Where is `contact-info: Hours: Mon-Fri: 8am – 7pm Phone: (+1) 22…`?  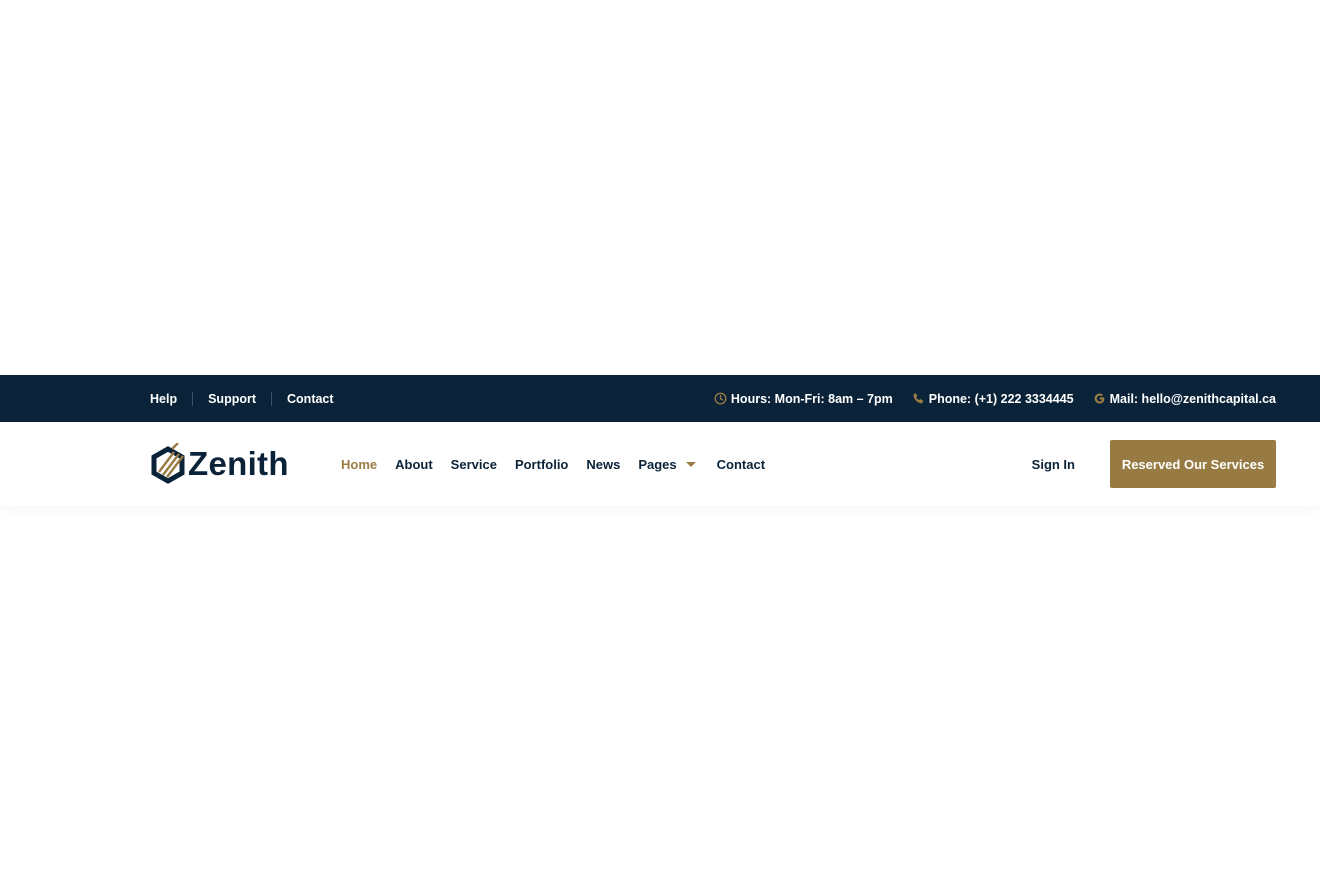 contact-info: Hours: Mon-Fri: 8am – 7pm Phone: (+1) 22… is located at coordinates (995, 399).